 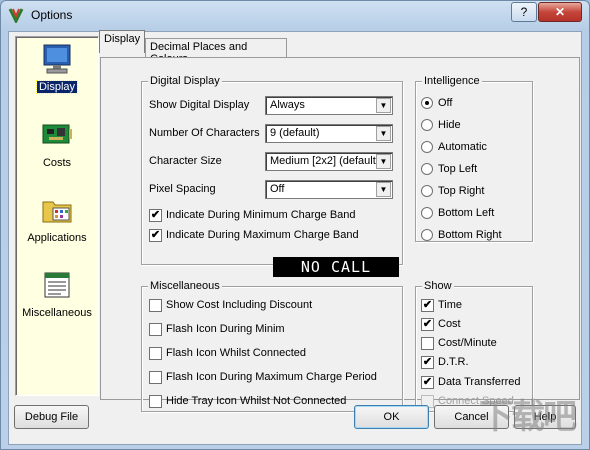 I want to click on circuit-board-icon, so click(x=57, y=134).